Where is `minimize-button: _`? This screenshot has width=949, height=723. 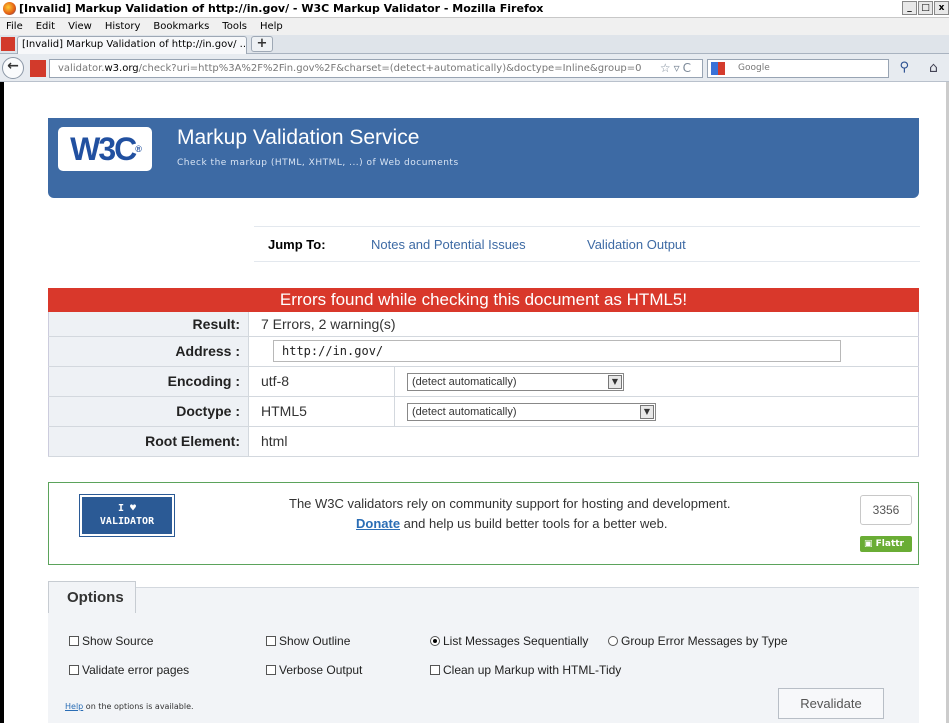
minimize-button: _ is located at coordinates (909, 8).